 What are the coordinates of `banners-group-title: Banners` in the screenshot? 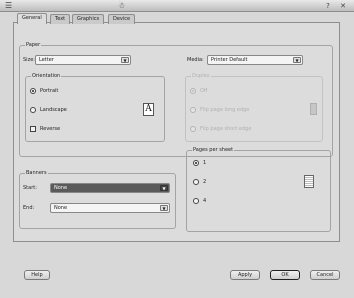 It's located at (36, 173).